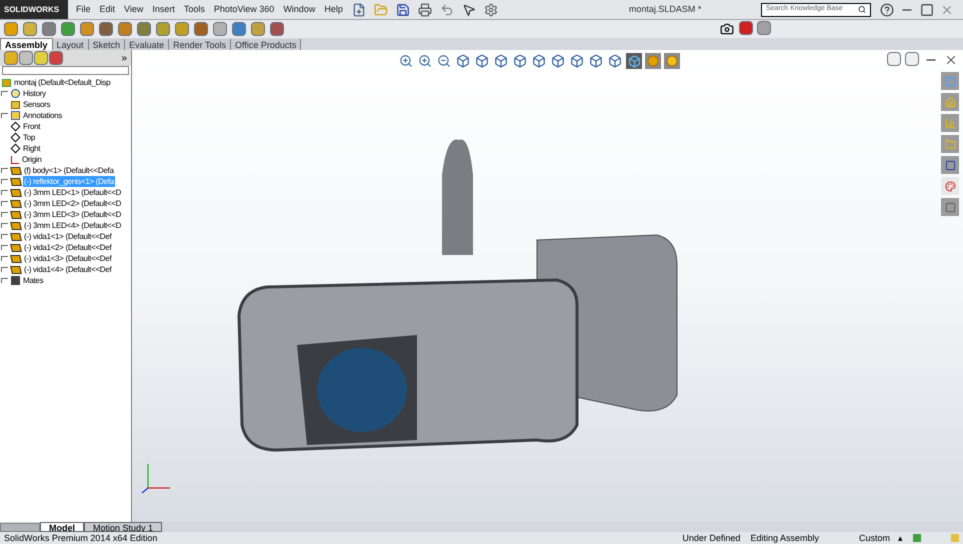 The height and width of the screenshot is (544, 963). Describe the element at coordinates (65, 70) in the screenshot. I see `filter-field` at that location.